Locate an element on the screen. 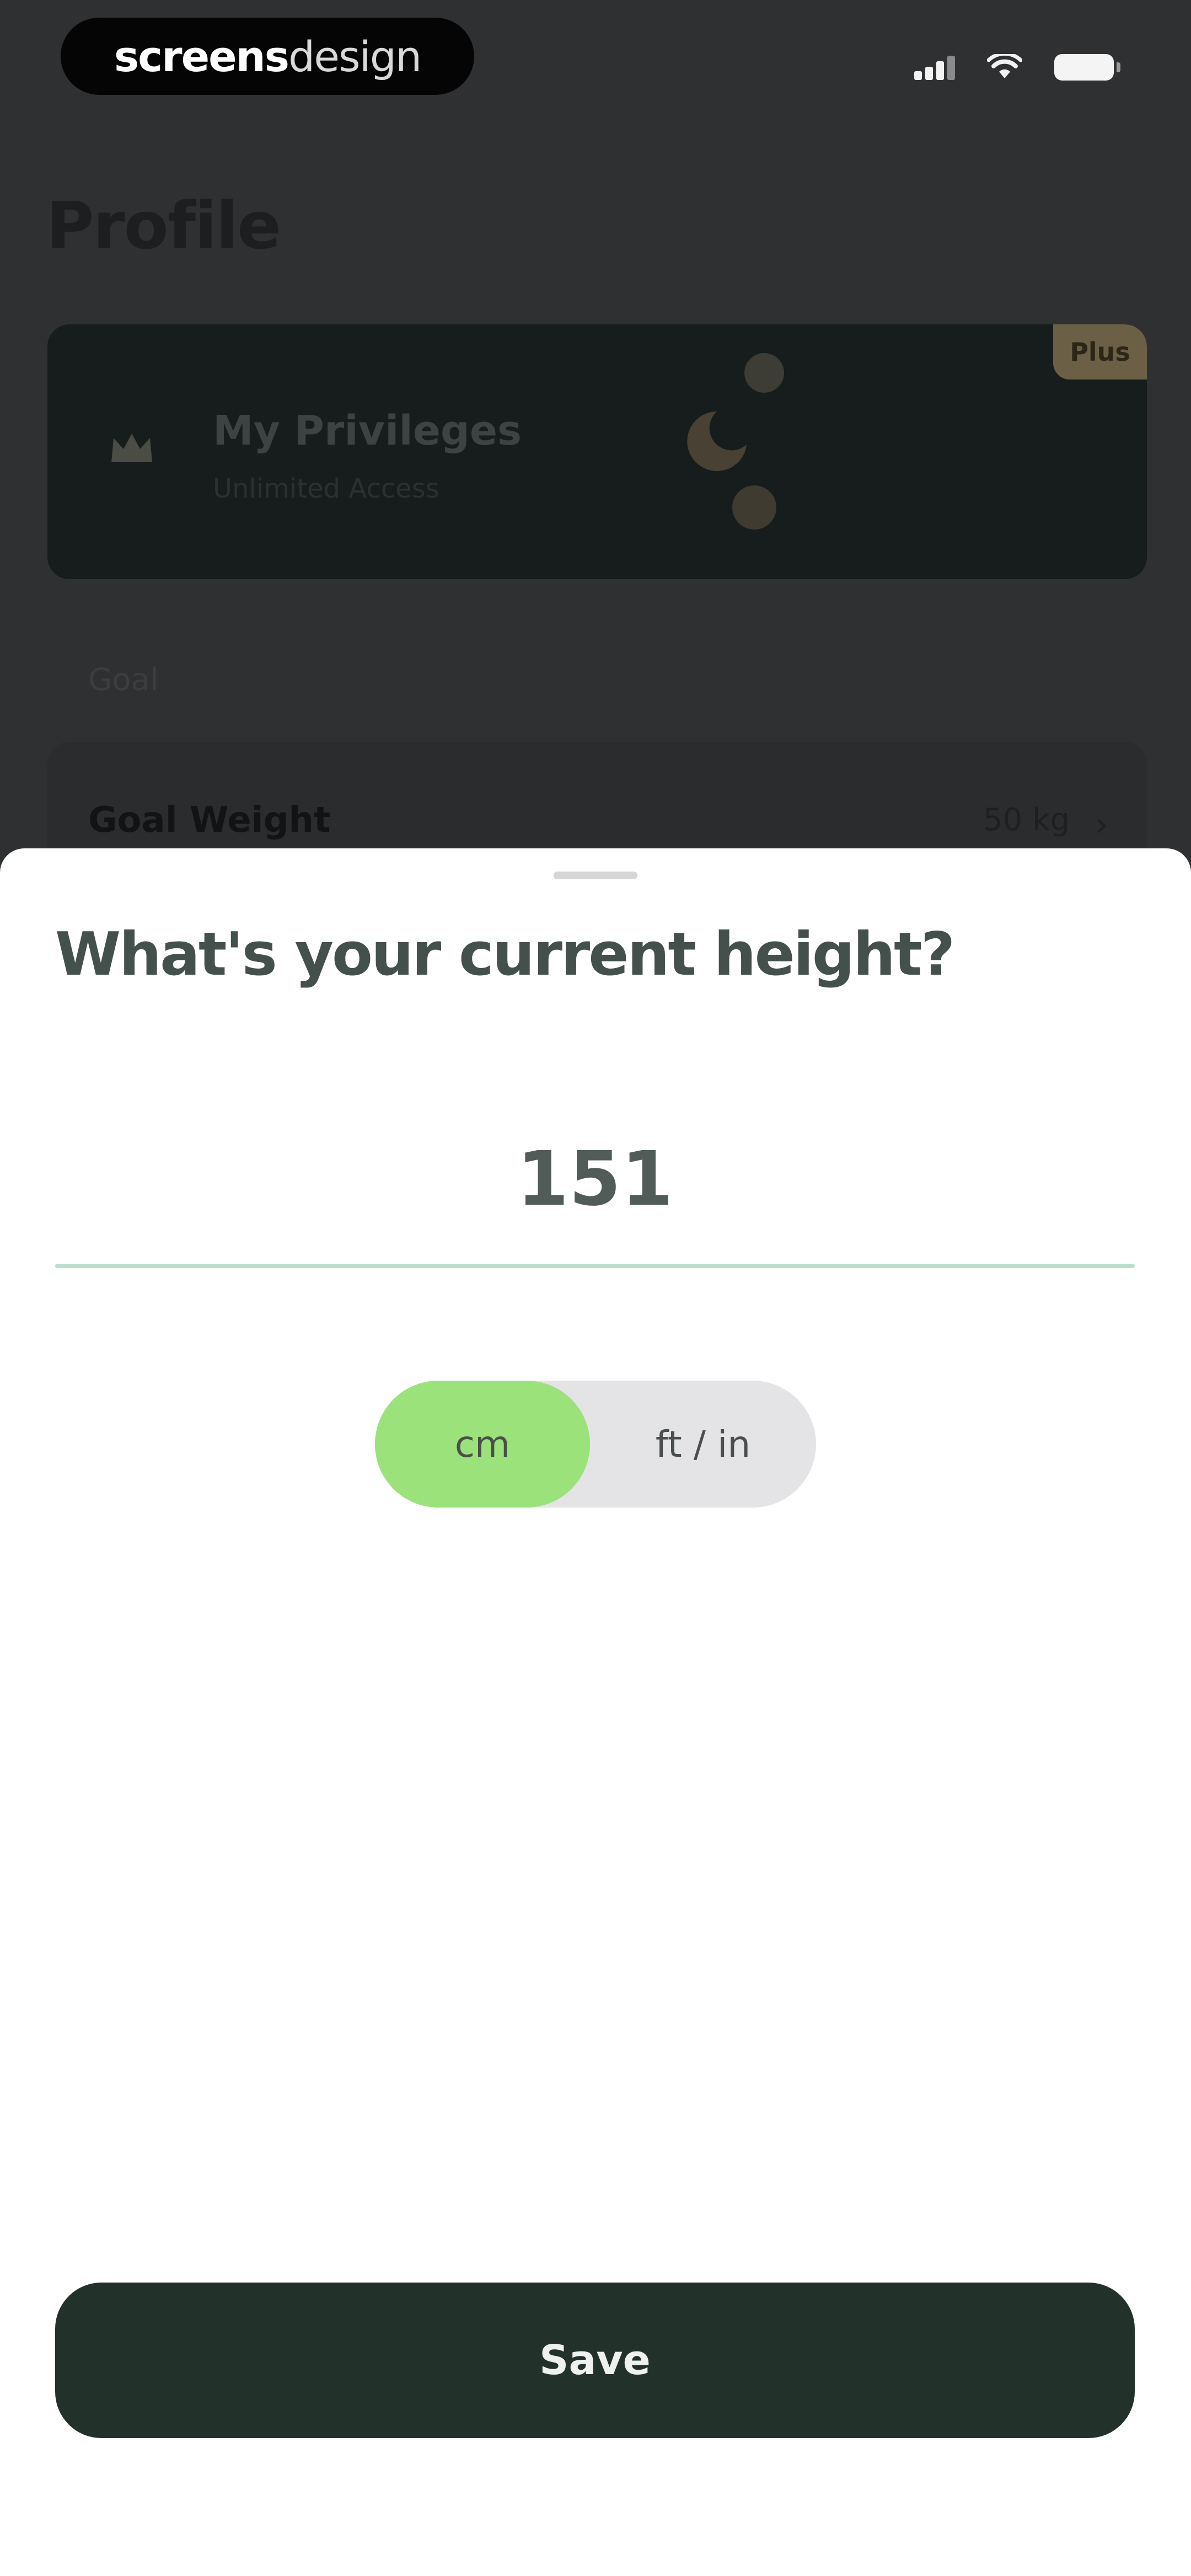 Image resolution: width=1191 pixels, height=2576 pixels. wifi-icon is located at coordinates (1004, 67).